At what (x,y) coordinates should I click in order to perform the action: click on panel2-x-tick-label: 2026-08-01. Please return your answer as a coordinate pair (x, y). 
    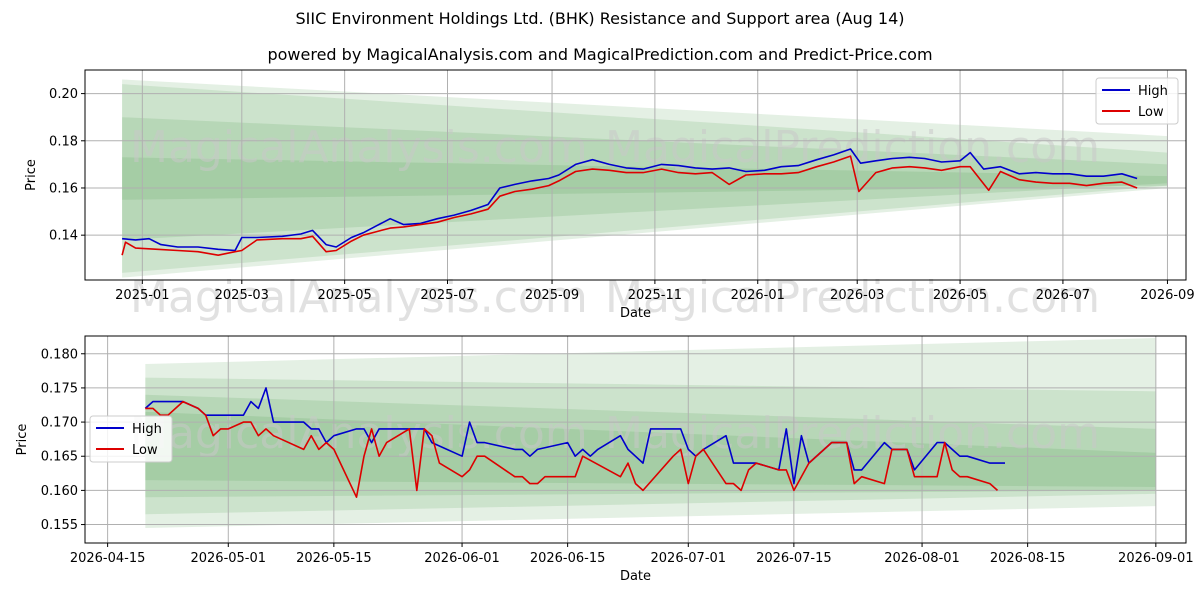
    Looking at the image, I should click on (922, 558).